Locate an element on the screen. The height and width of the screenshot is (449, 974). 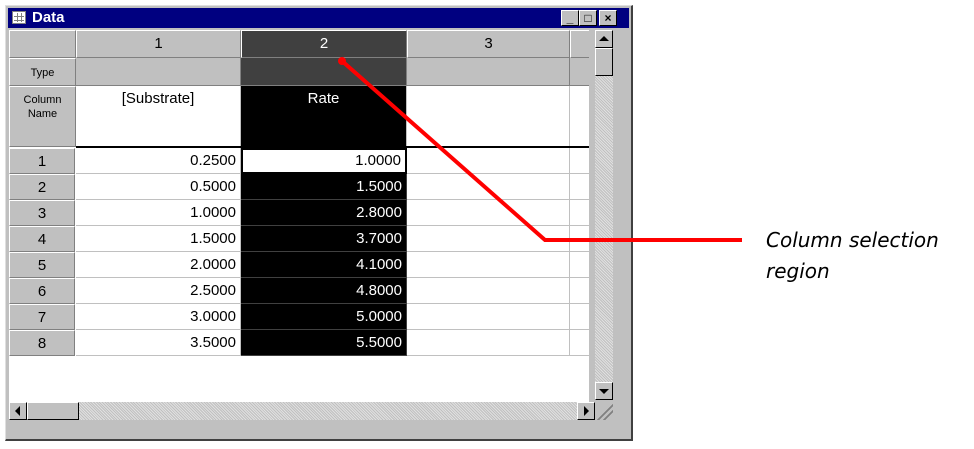
callout-line1: Column selection is located at coordinates (852, 240).